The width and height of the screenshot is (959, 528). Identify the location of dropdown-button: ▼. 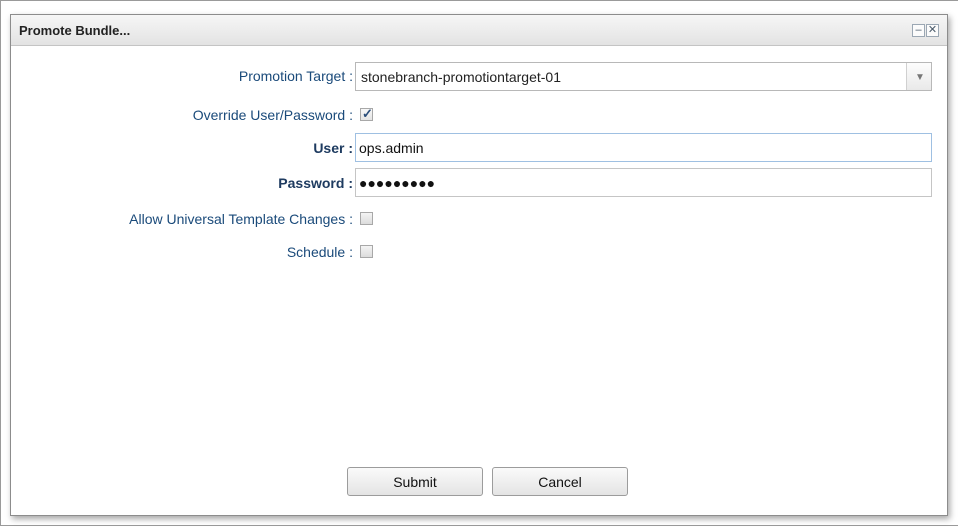
(918, 76).